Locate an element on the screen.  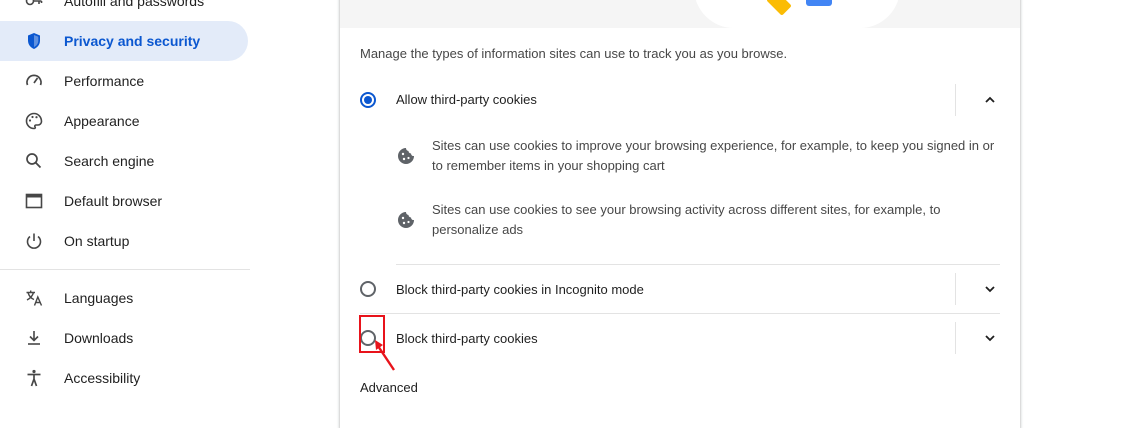
sidebar-item-appearance: Appearance is located at coordinates (124, 121).